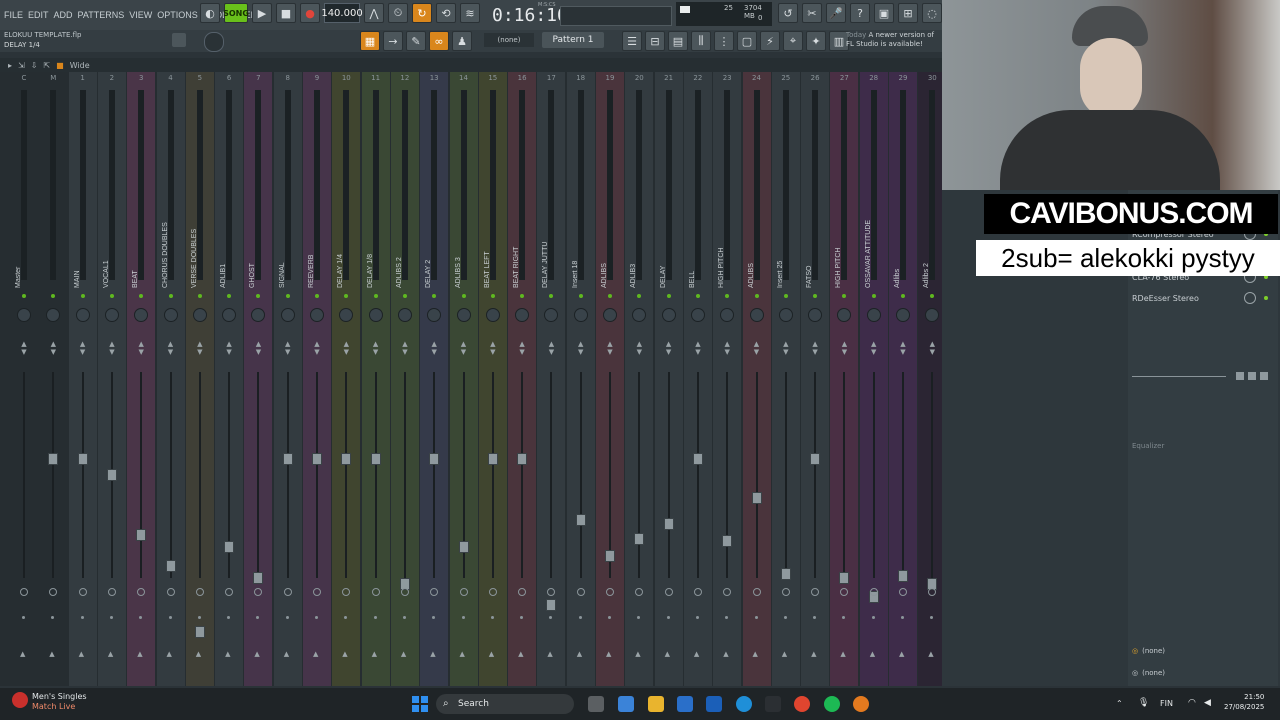 The height and width of the screenshot is (720, 1280). What do you see at coordinates (470, 13) in the screenshot?
I see `blend-notes-icon: ≋` at bounding box center [470, 13].